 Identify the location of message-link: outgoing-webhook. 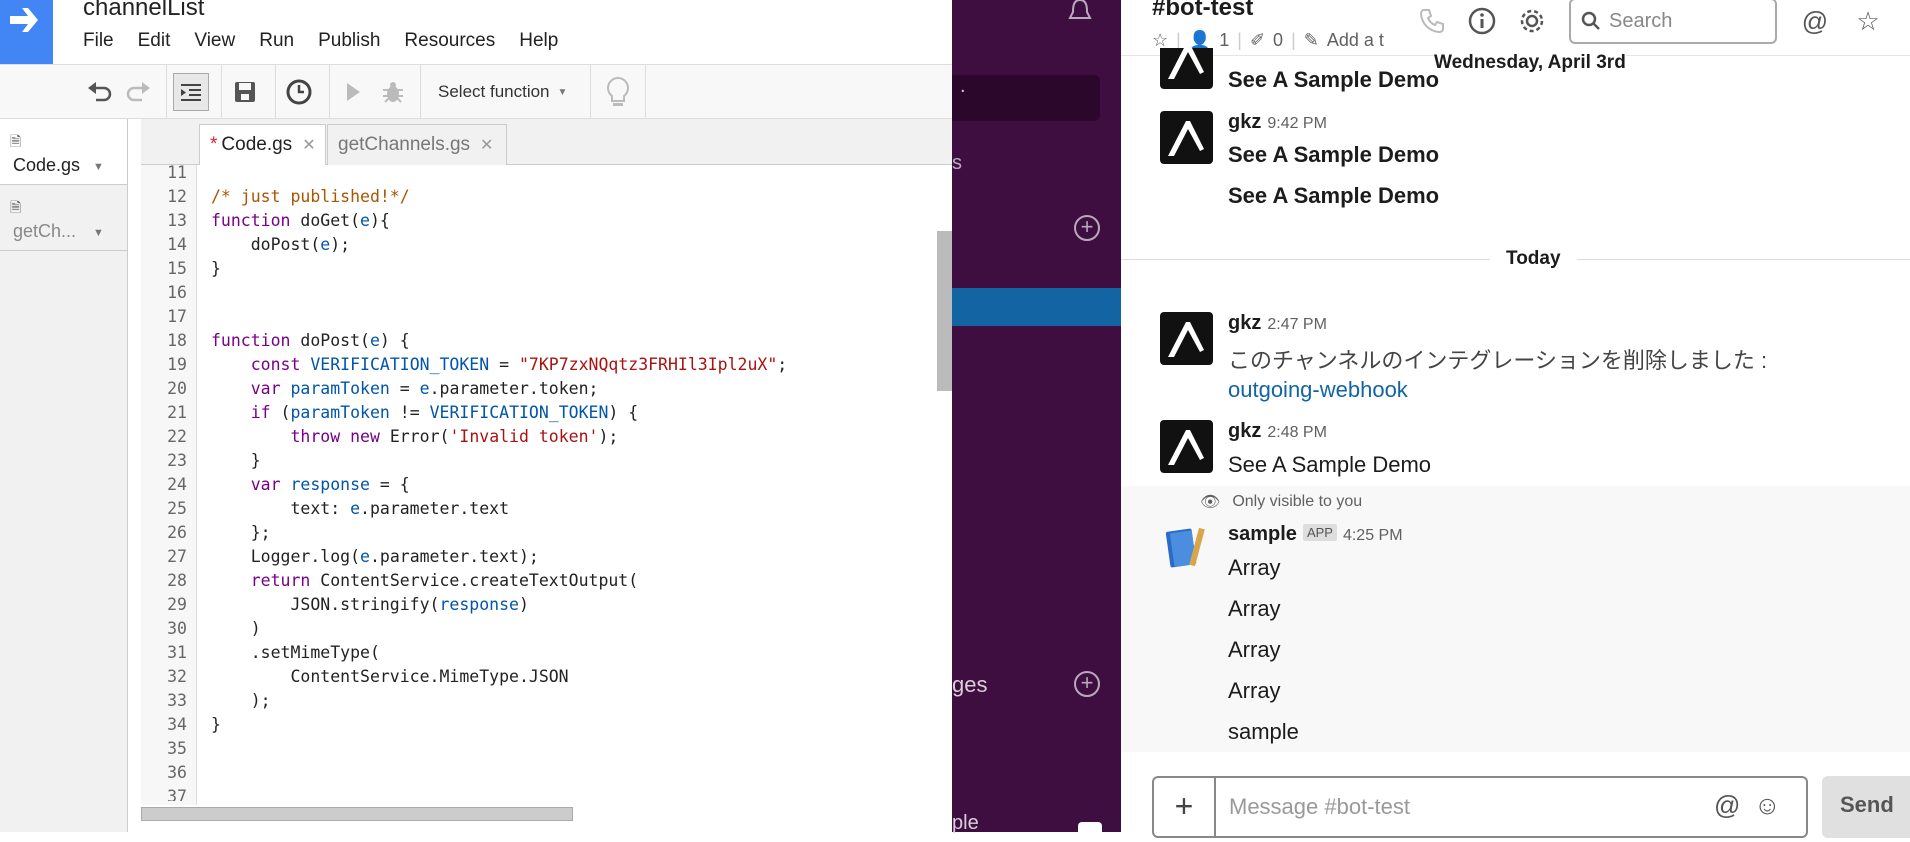
(1318, 390).